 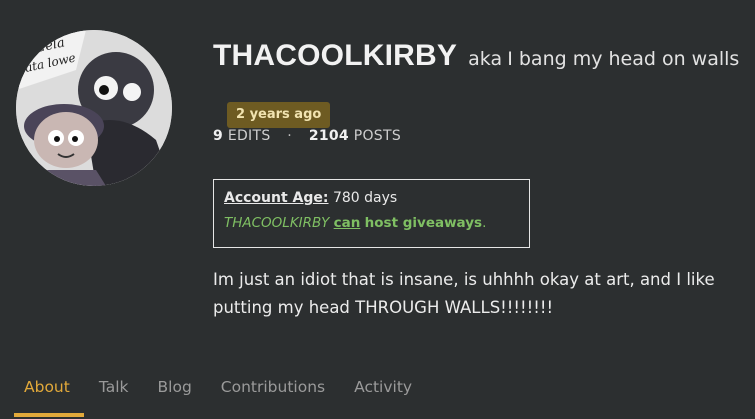 What do you see at coordinates (279, 115) in the screenshot?
I see `joined-badge: 2 years ago` at bounding box center [279, 115].